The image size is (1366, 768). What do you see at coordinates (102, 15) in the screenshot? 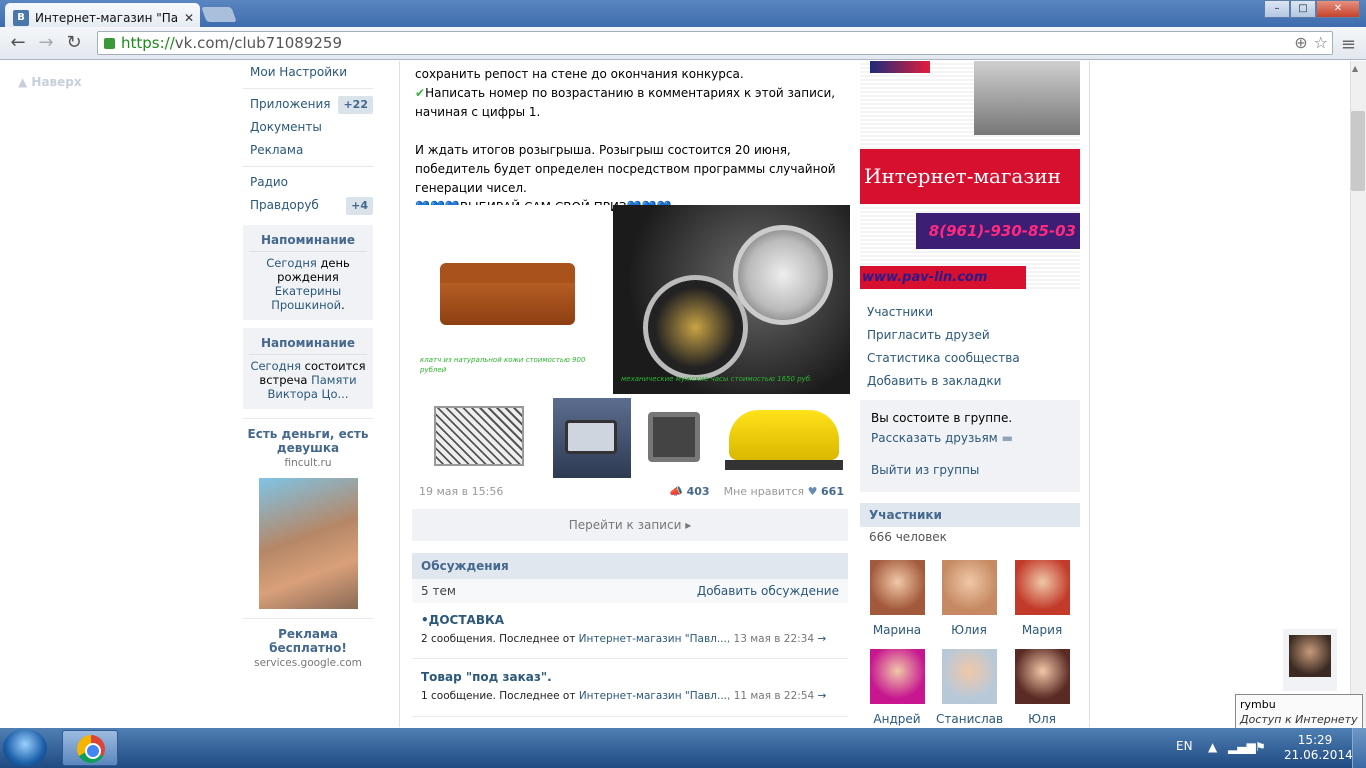
I see `browser-tab: В Интернет-магазин "Павл ✕` at bounding box center [102, 15].